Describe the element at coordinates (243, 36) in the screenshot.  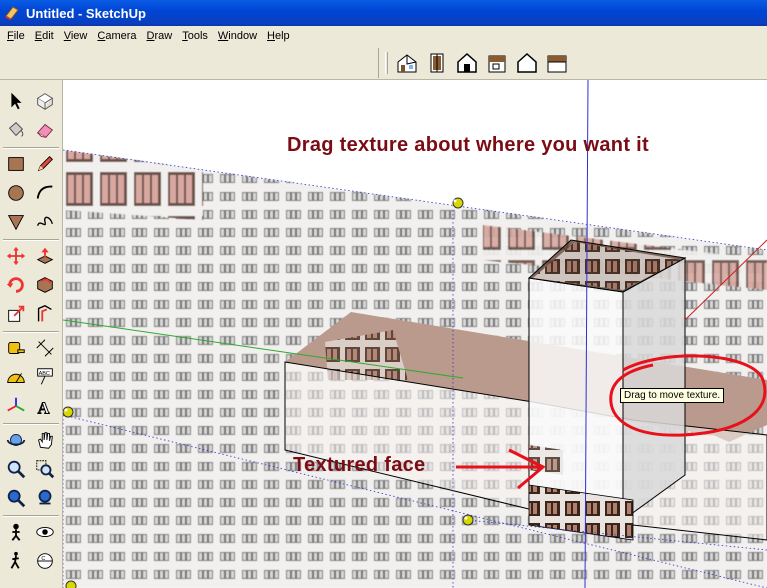
I see `menu-label-rest: indow` at that location.